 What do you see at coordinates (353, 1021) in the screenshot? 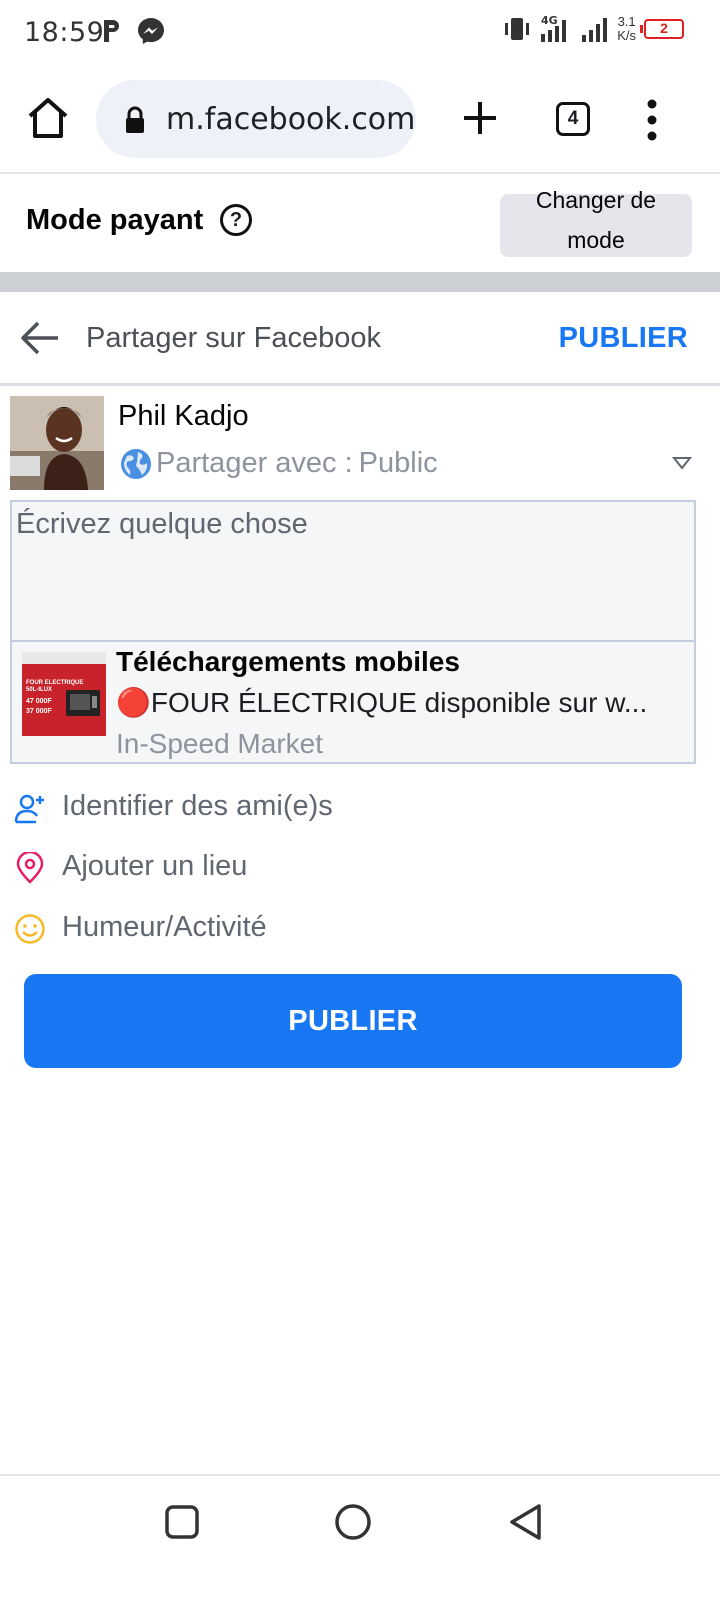
I see `publish-button: PUBLIER` at bounding box center [353, 1021].